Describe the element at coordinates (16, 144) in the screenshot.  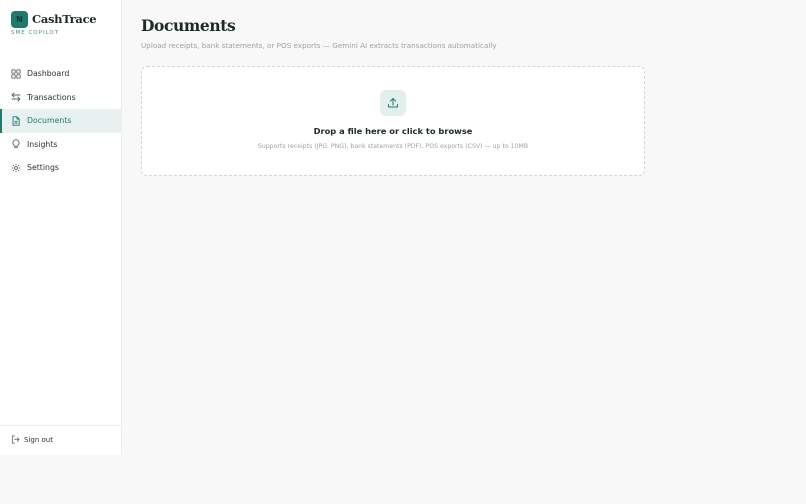
I see `lightbulb-icon` at that location.